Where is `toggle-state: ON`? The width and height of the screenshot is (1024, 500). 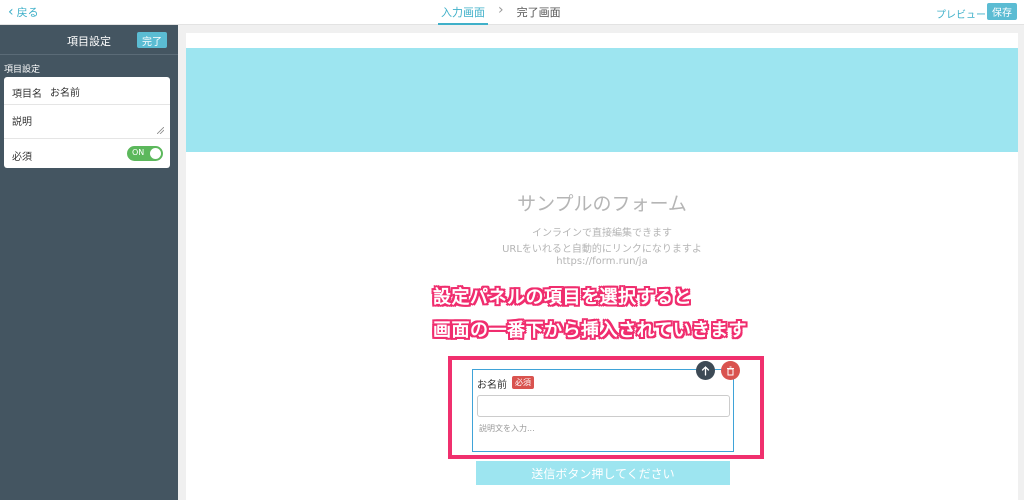 toggle-state: ON is located at coordinates (138, 152).